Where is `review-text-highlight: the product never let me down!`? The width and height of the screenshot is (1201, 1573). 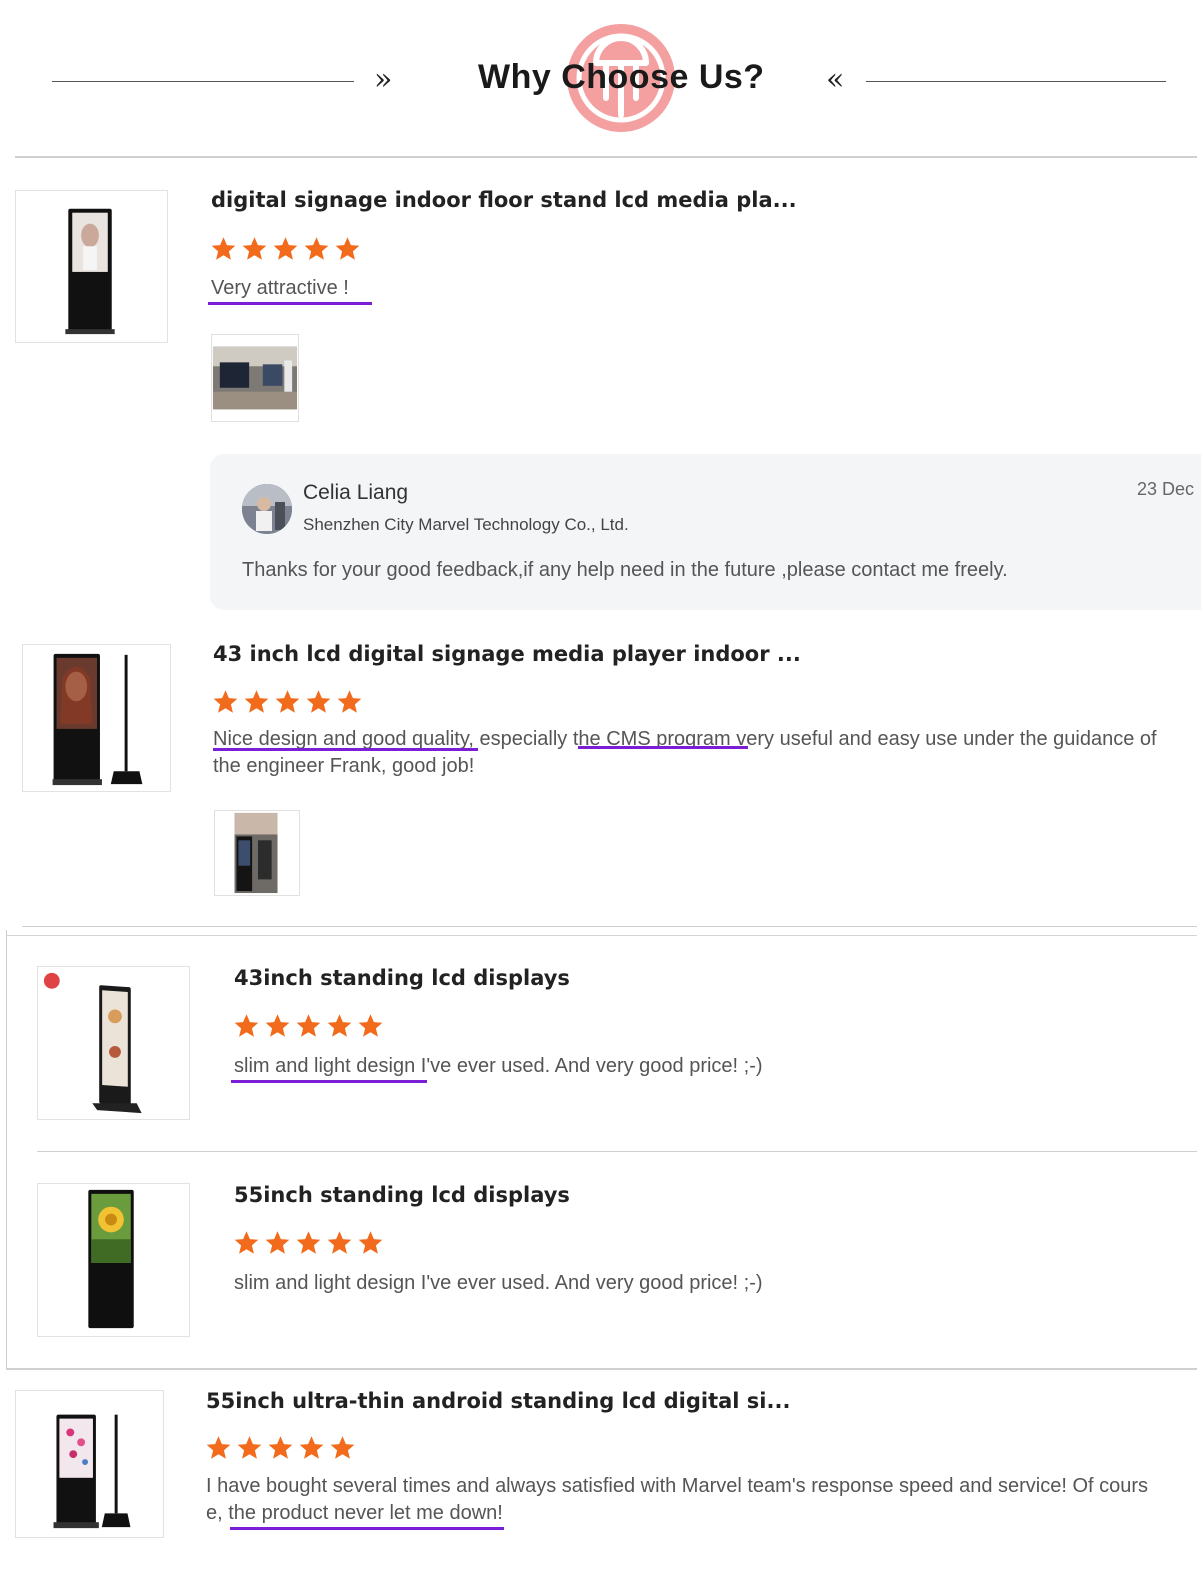 review-text-highlight: the product never let me down! is located at coordinates (365, 1513).